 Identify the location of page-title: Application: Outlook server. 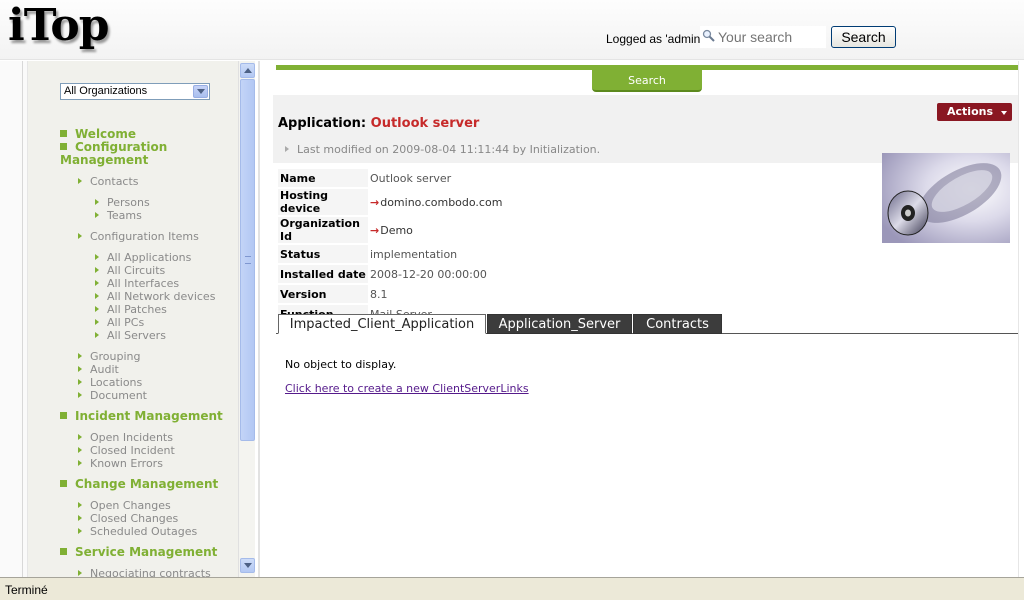
(378, 123).